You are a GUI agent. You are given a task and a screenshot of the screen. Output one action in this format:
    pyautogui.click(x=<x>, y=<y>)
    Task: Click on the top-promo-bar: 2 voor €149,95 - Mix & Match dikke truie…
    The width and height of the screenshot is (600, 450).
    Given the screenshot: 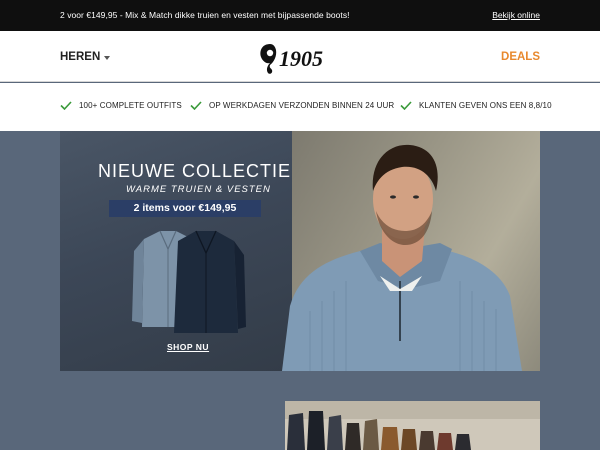 What is the action you would take?
    pyautogui.click(x=300, y=15)
    